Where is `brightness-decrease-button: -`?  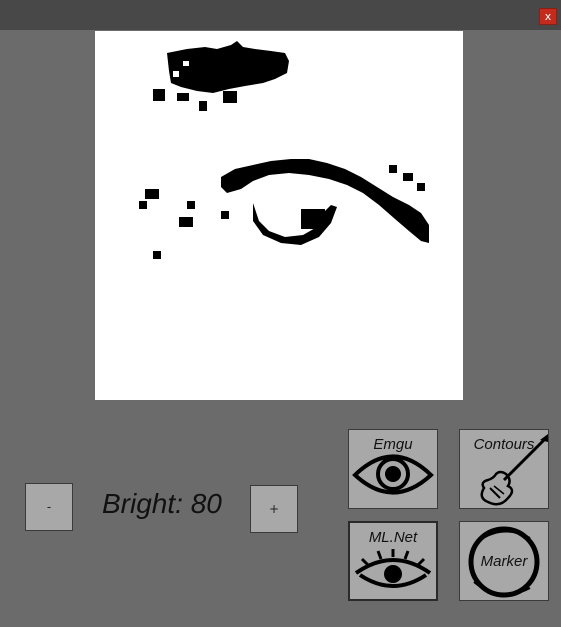 brightness-decrease-button: - is located at coordinates (49, 507).